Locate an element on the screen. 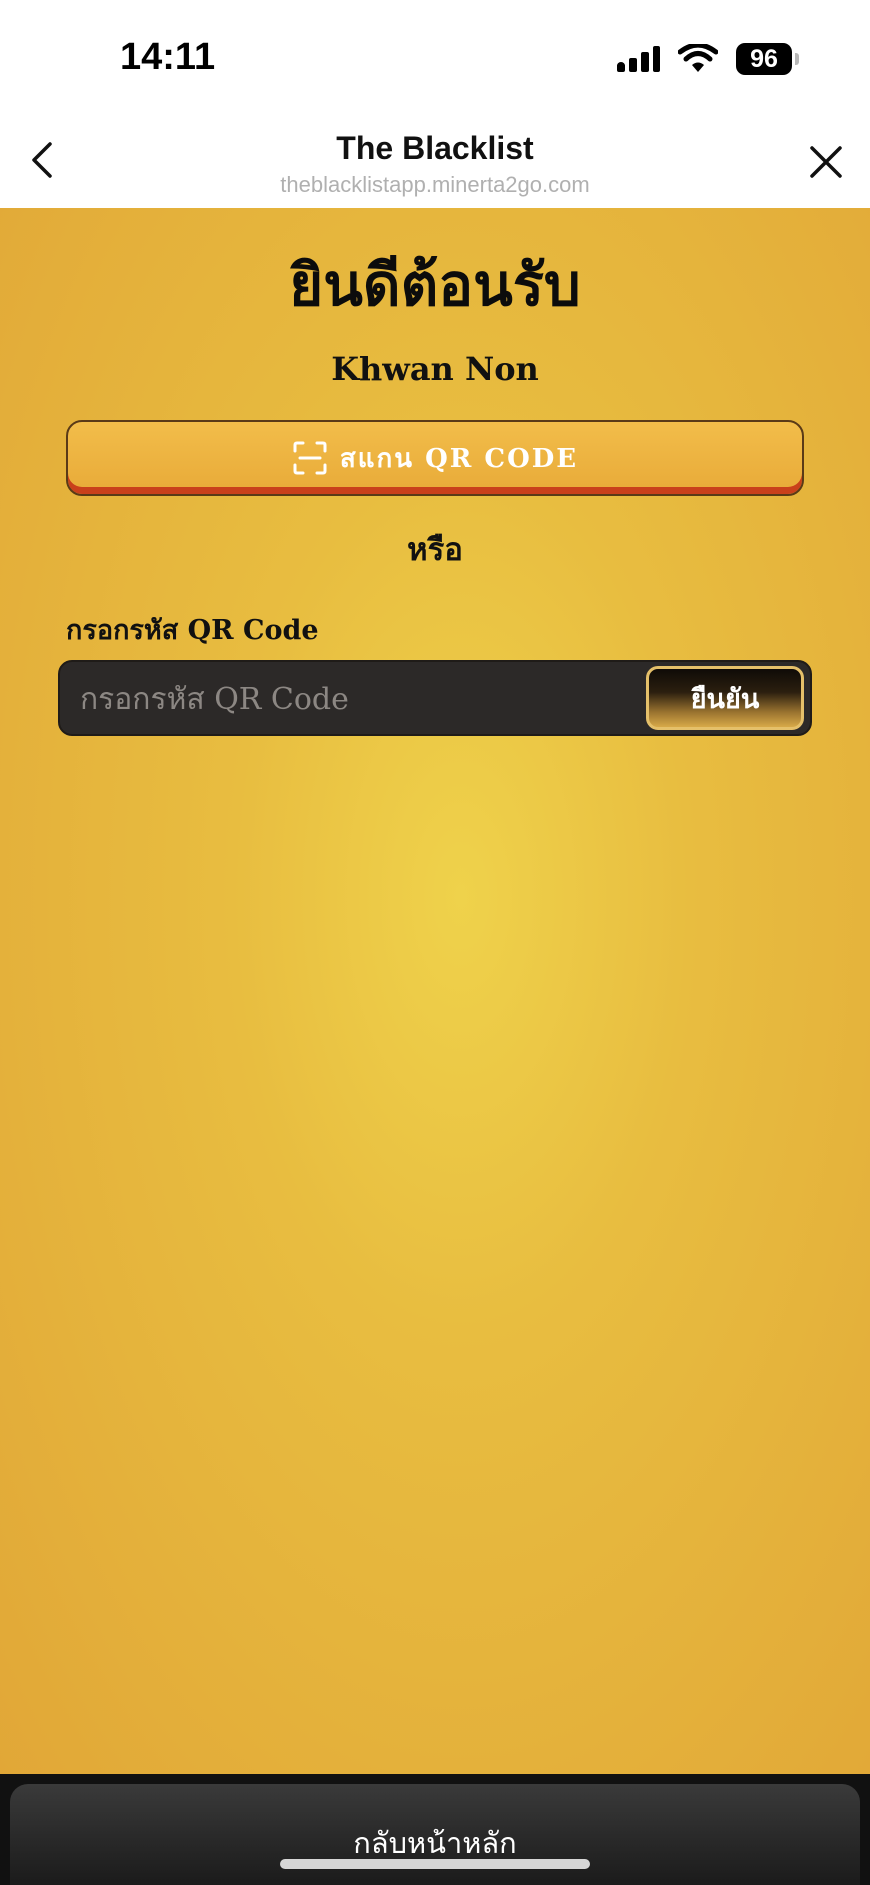 Image resolution: width=870 pixels, height=1885 pixels. home-indicator is located at coordinates (435, 1864).